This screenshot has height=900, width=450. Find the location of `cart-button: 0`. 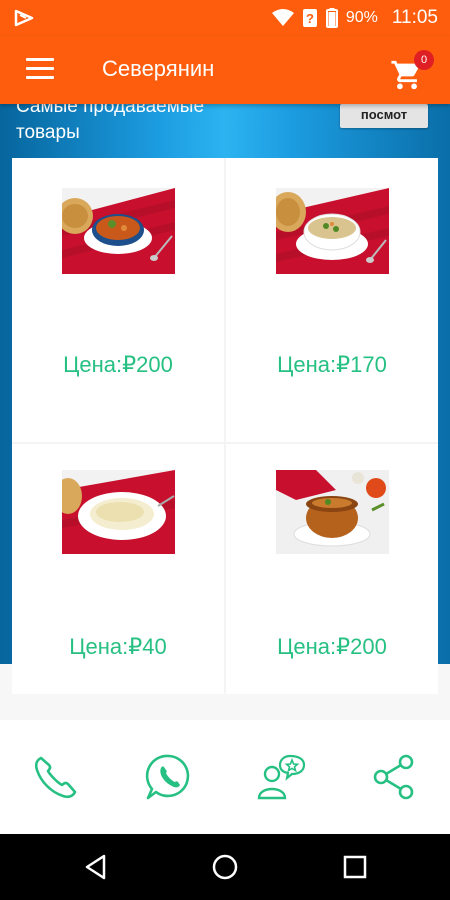

cart-button: 0 is located at coordinates (412, 71).